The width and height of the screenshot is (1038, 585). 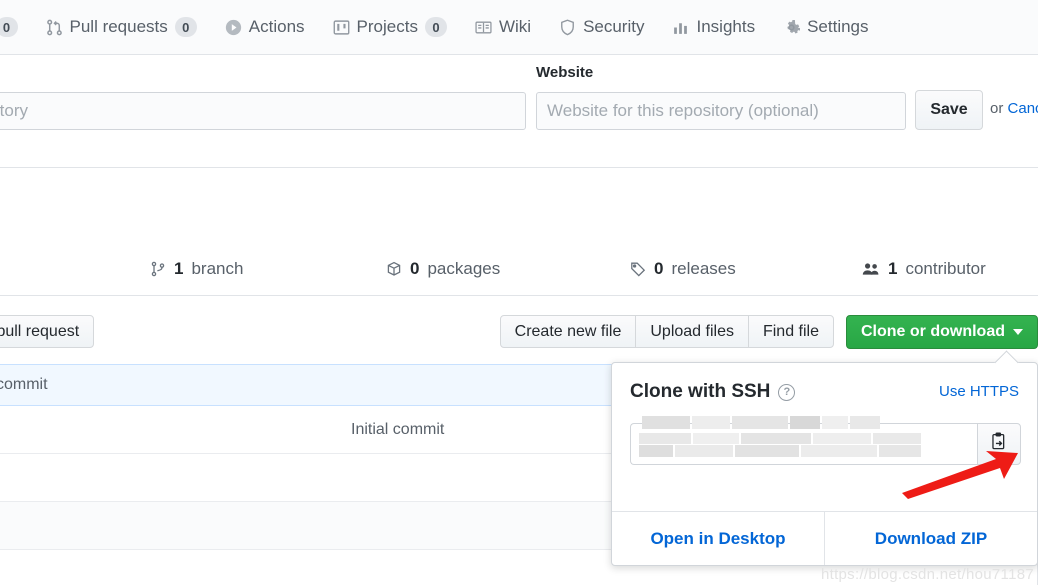 I want to click on stat-contributors: 1 contributor, so click(x=924, y=269).